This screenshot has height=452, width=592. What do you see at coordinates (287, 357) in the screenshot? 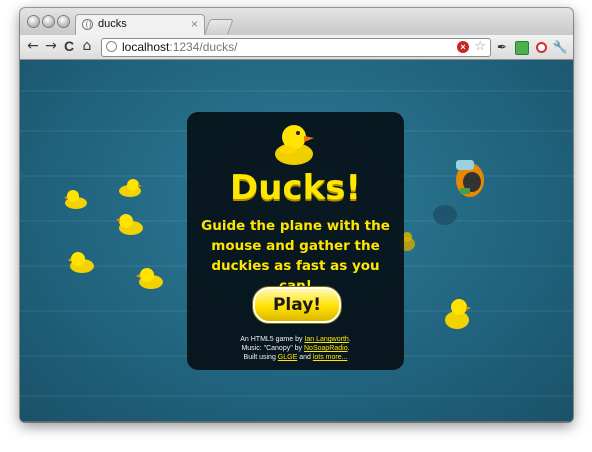
I see `engine-link: GLGE` at bounding box center [287, 357].